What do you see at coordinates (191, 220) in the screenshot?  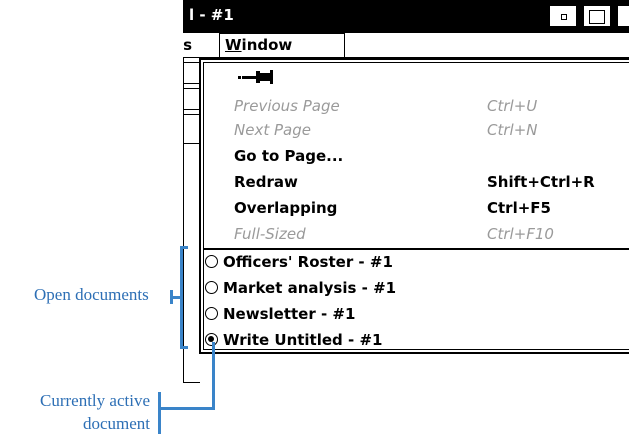 I see `background-window-edge` at bounding box center [191, 220].